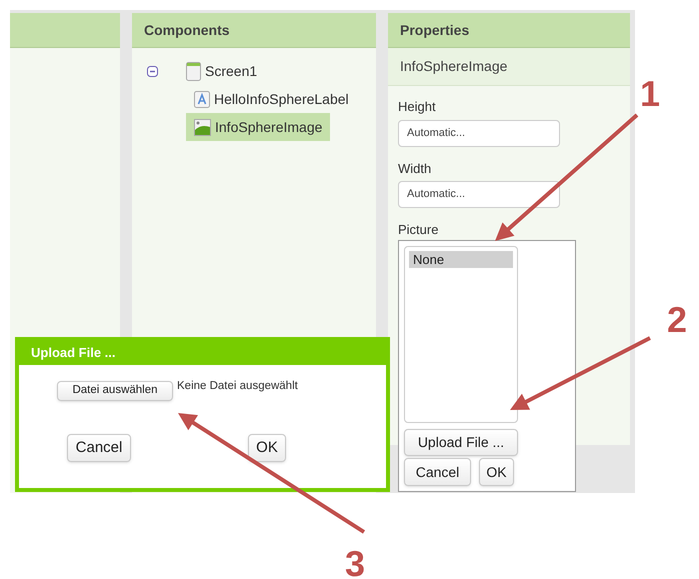  I want to click on file-list: None, so click(461, 335).